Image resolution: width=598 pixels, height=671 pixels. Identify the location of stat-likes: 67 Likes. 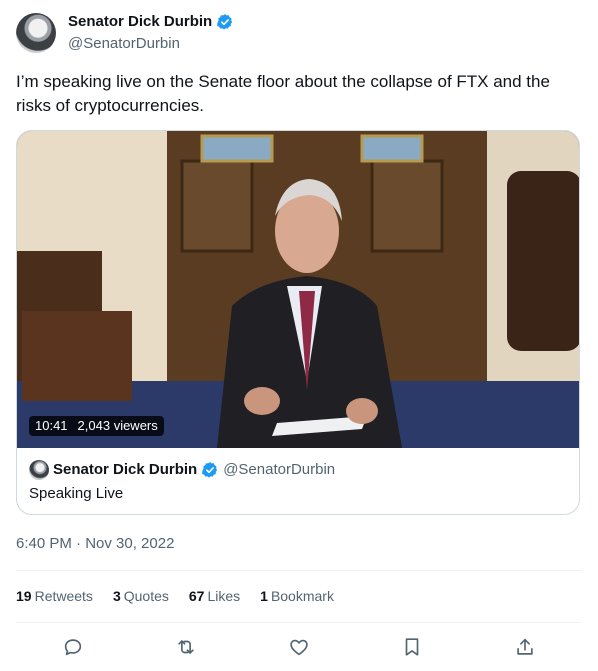
(214, 596).